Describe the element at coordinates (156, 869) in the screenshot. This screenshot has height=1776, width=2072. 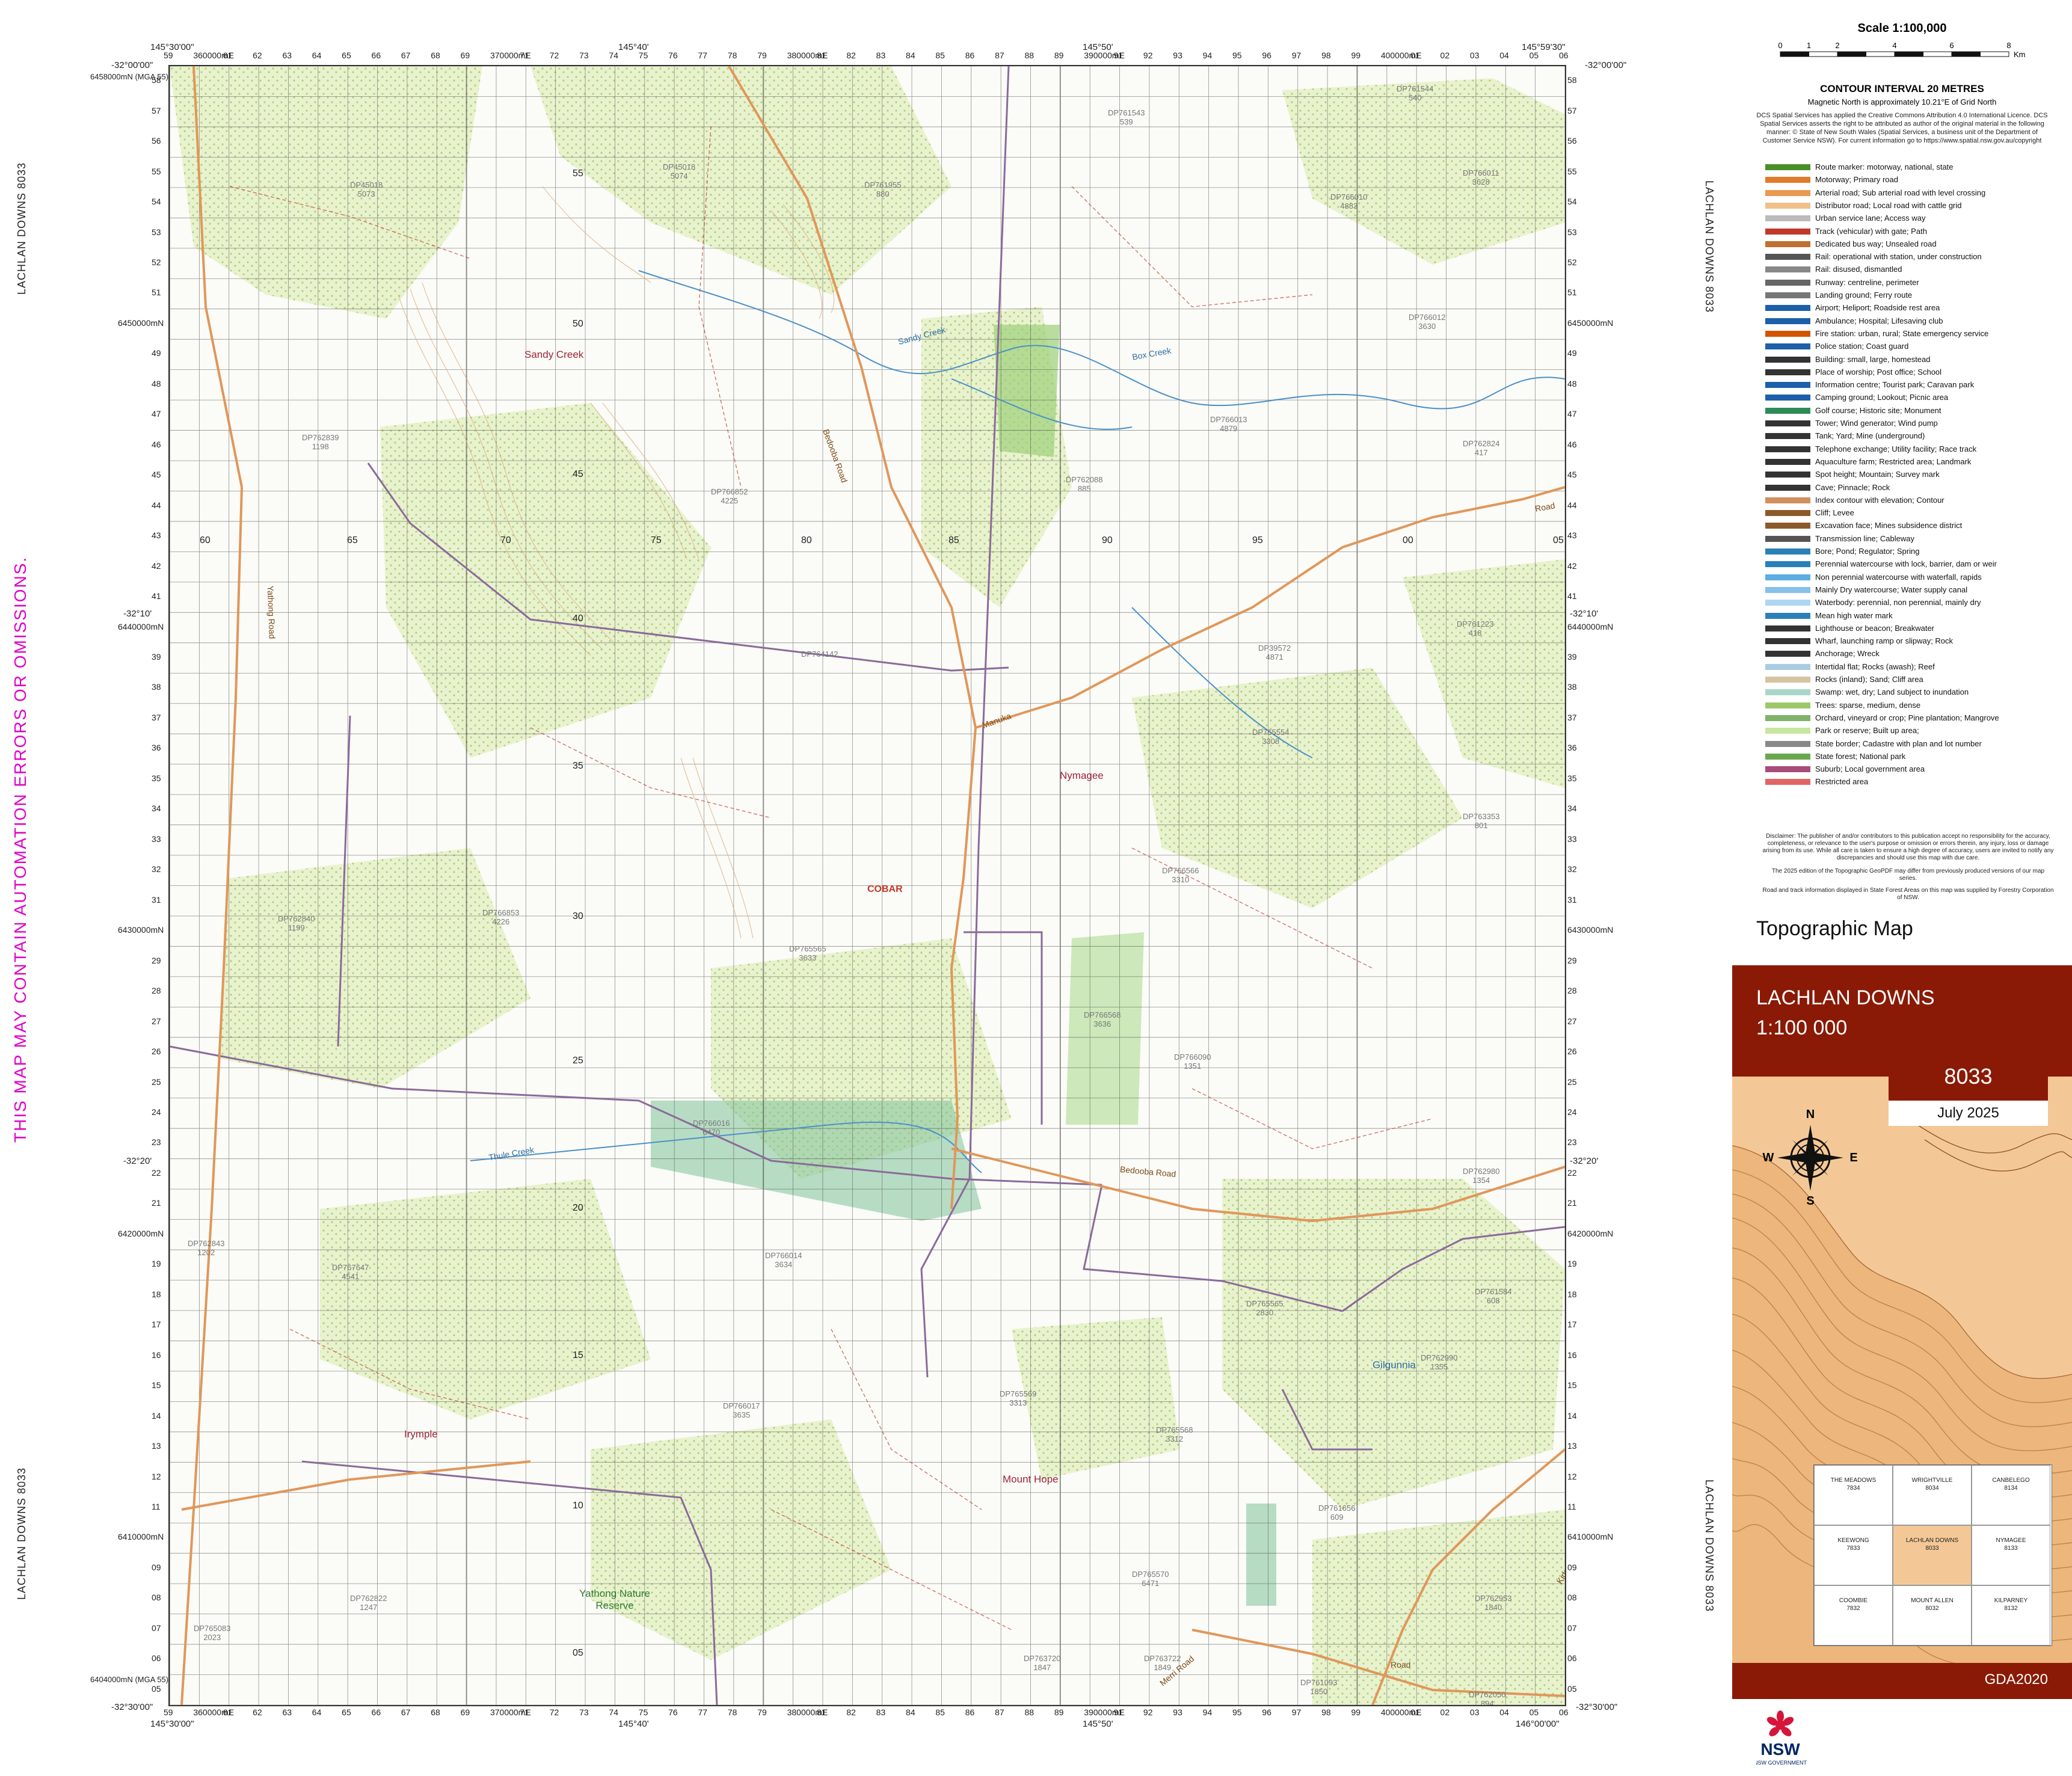
I see `northing-label-left: 32` at that location.